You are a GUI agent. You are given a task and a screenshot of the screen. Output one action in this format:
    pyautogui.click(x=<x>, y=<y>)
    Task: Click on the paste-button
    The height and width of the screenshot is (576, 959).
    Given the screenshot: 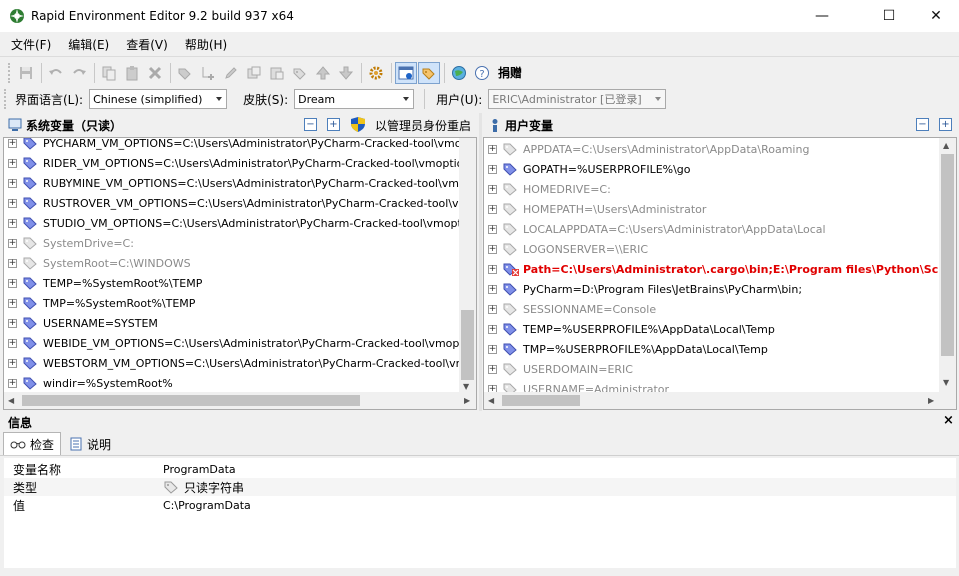 What is the action you would take?
    pyautogui.click(x=132, y=73)
    